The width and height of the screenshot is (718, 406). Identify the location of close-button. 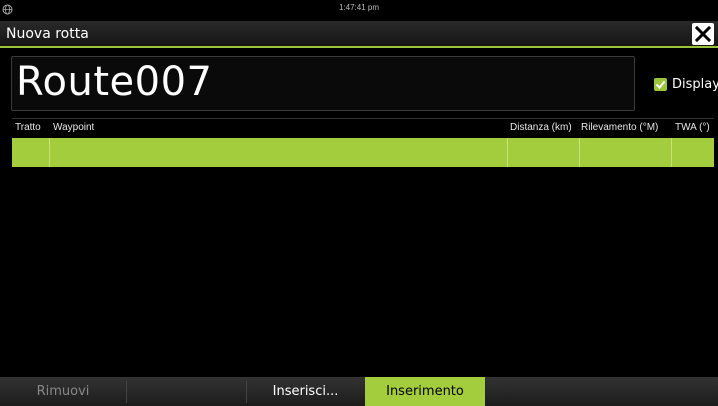
(703, 34).